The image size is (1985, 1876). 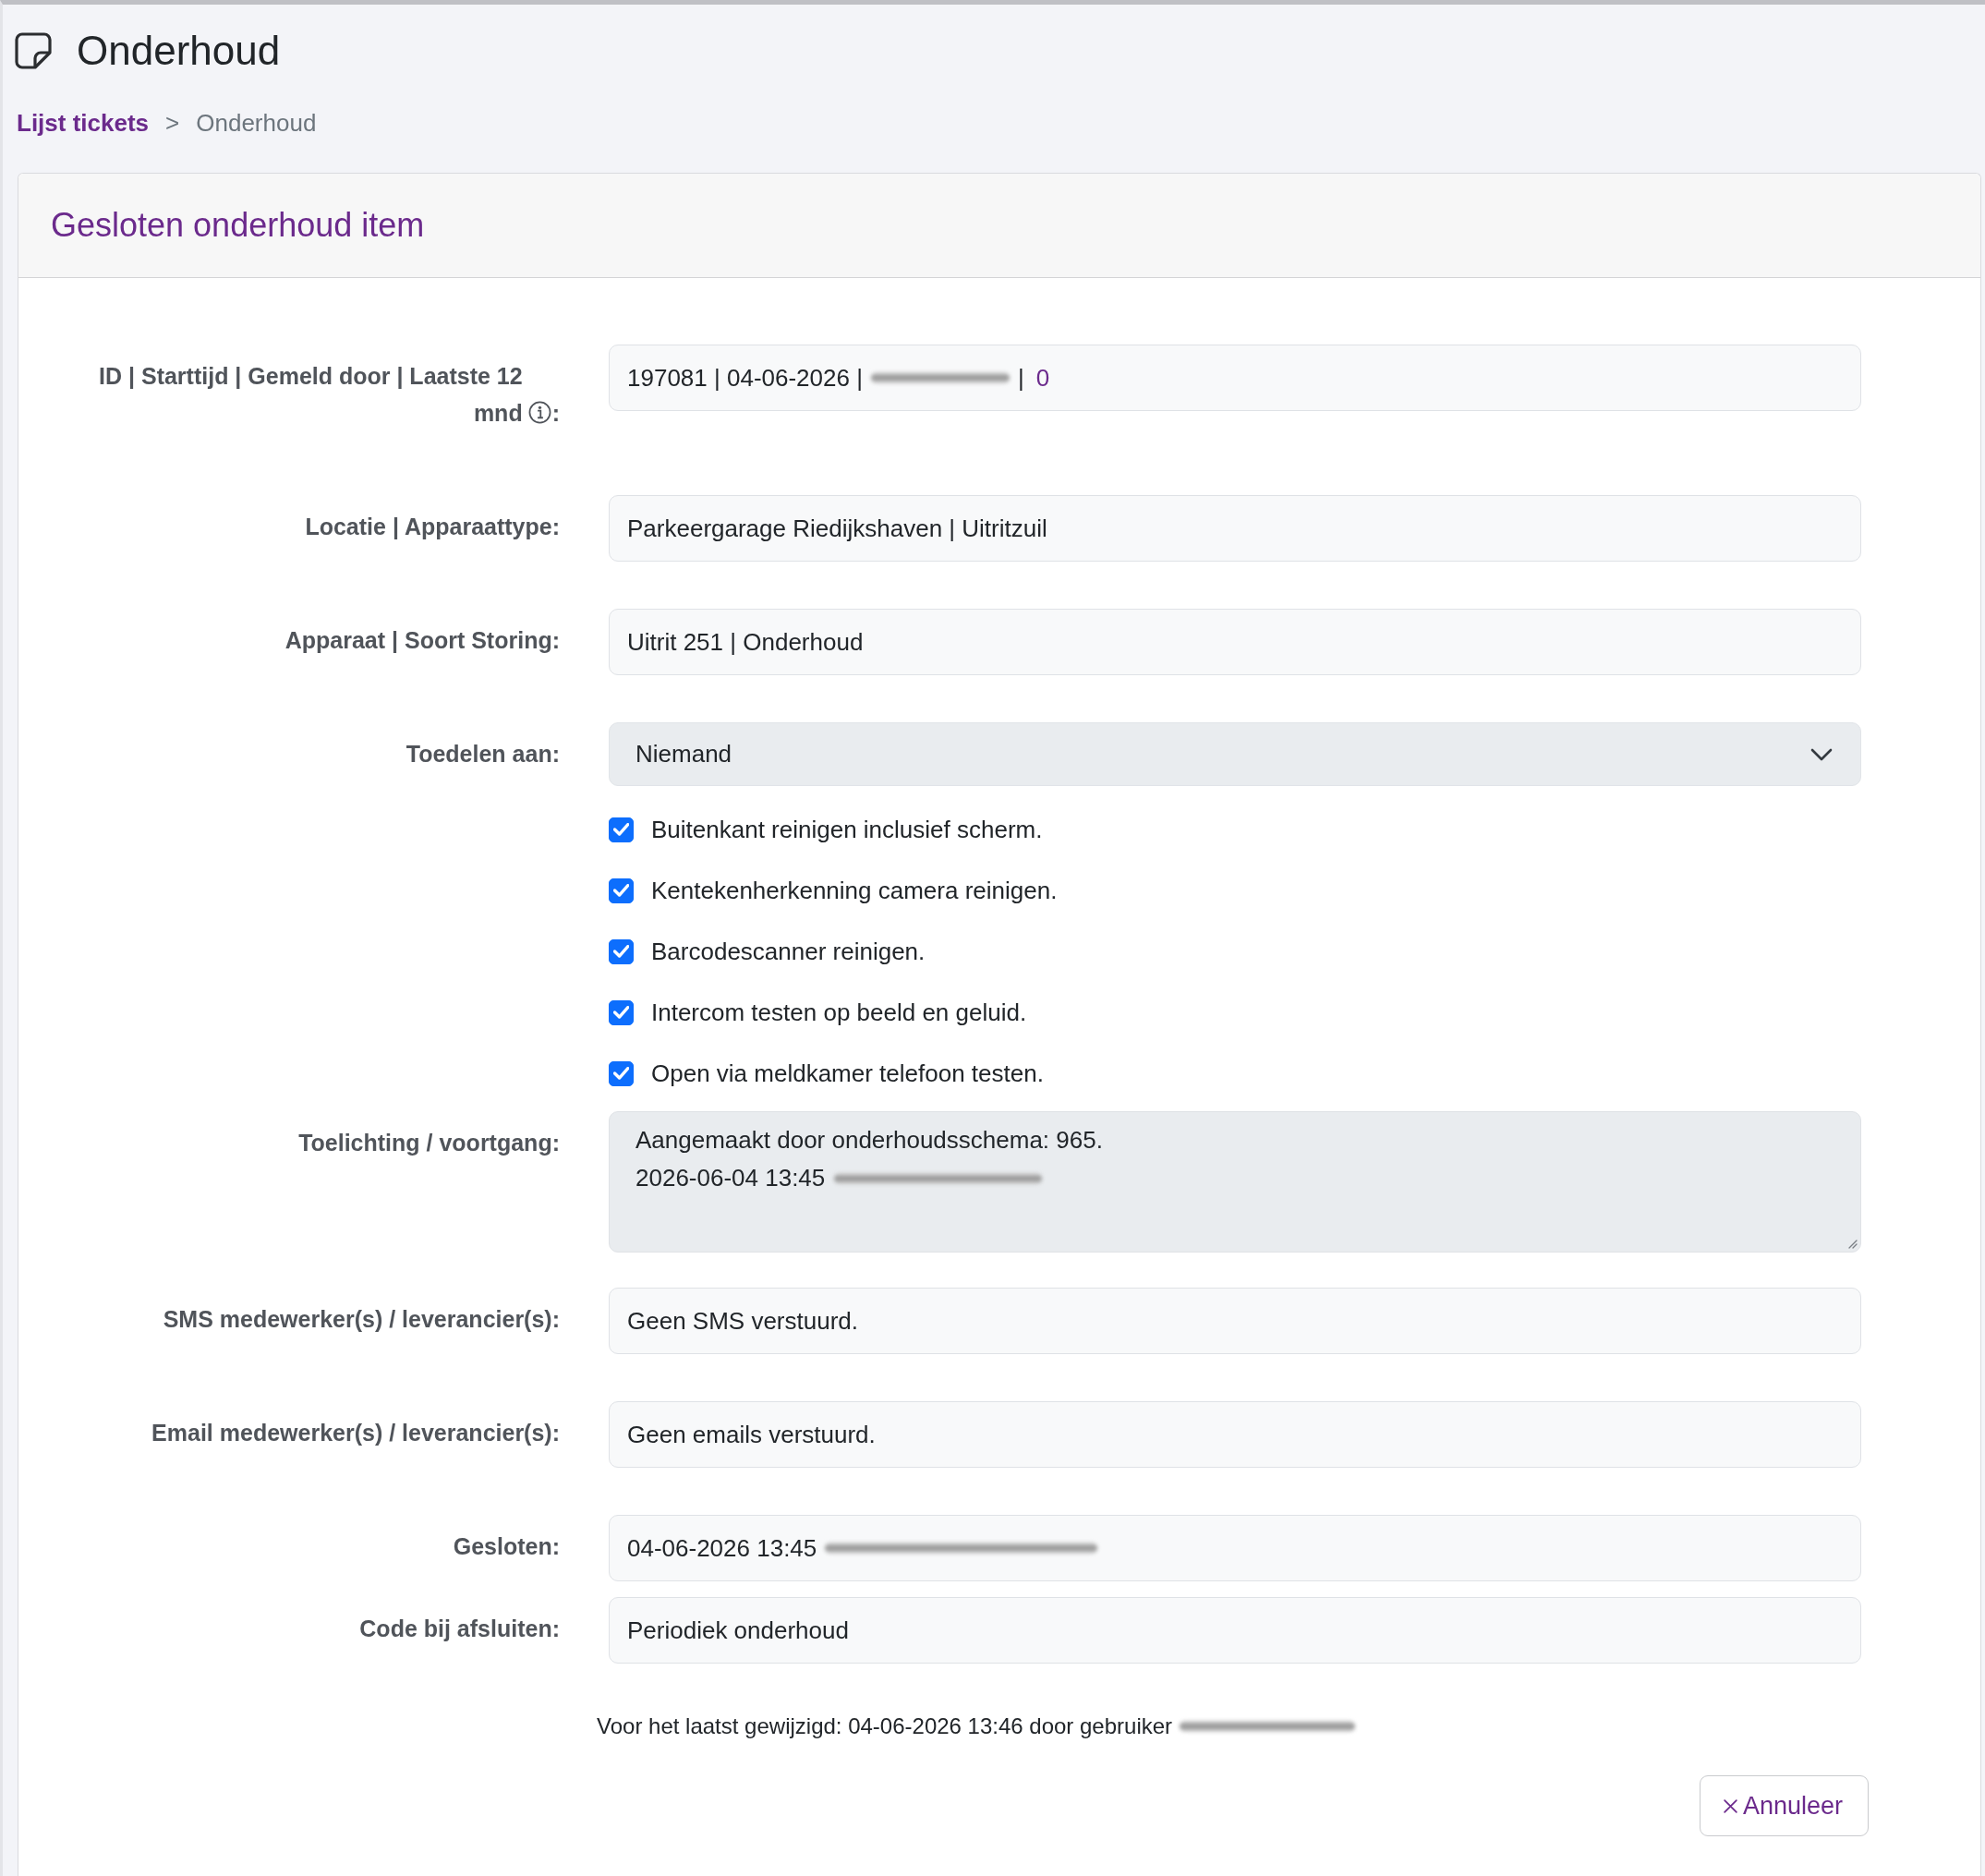 I want to click on text-field: Geen emails verstuurd., so click(x=1235, y=1434).